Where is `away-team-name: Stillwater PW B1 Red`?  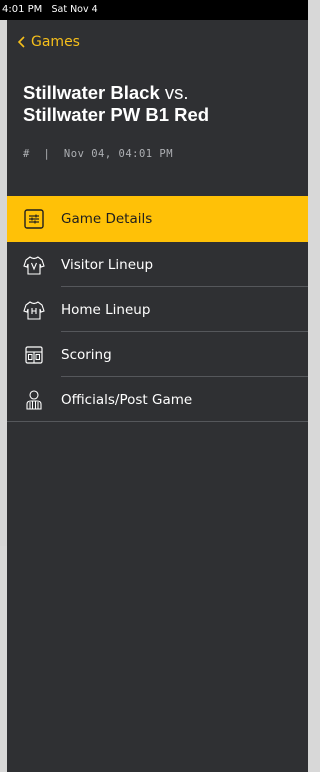 away-team-name: Stillwater PW B1 Red is located at coordinates (116, 114).